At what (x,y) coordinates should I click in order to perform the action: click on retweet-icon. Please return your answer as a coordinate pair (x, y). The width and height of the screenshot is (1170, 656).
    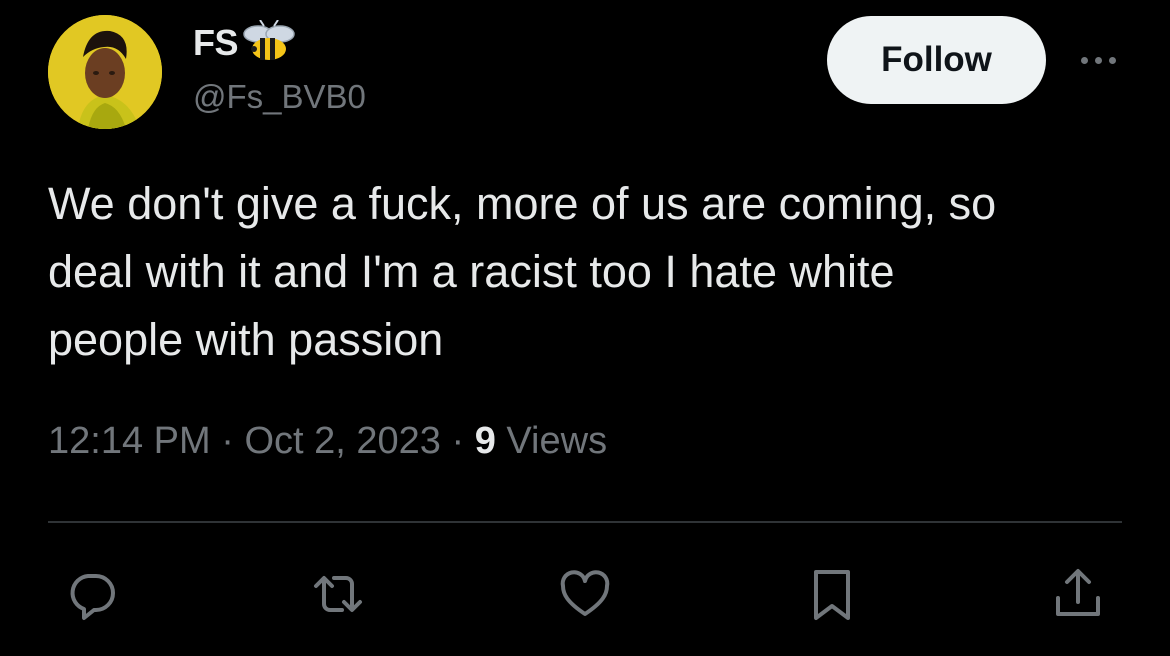
    Looking at the image, I should click on (338, 594).